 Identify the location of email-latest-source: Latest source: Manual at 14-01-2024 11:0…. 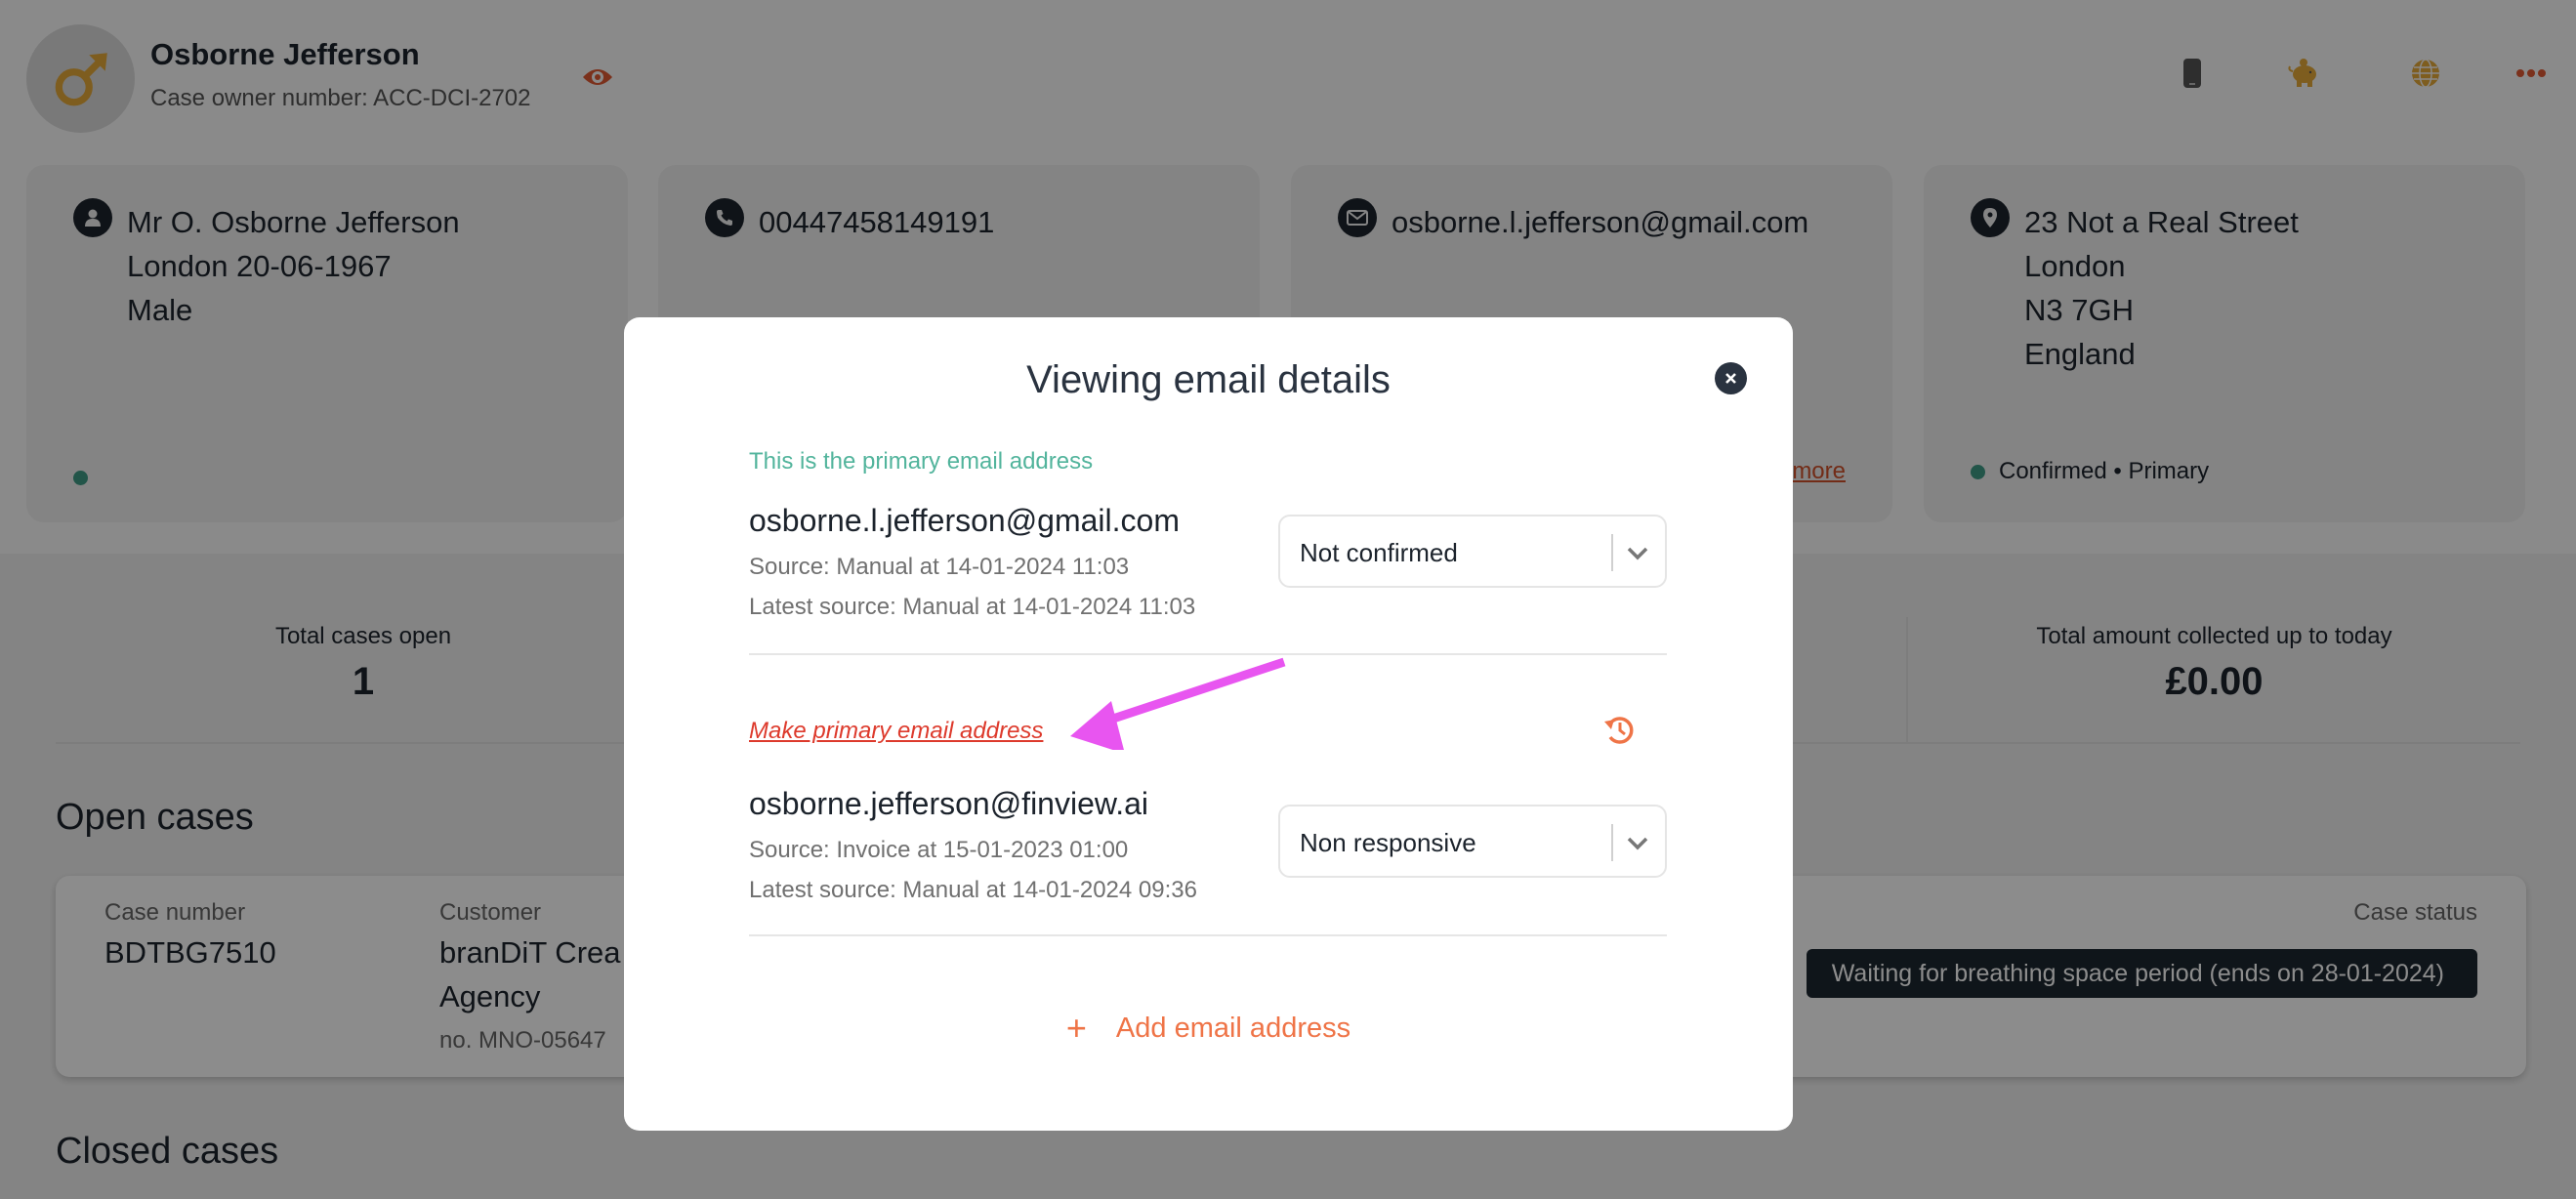
(973, 607).